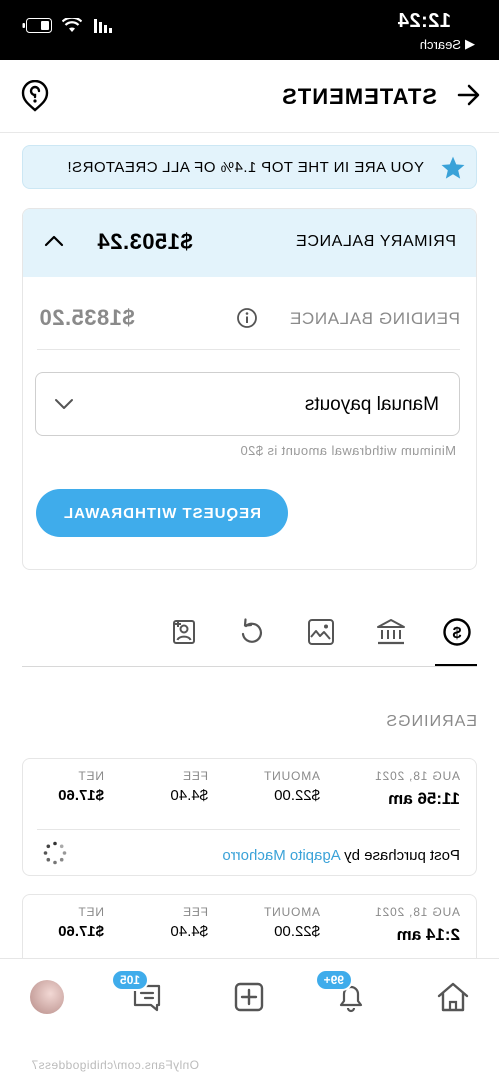 The width and height of the screenshot is (499, 1080). What do you see at coordinates (431, 721) in the screenshot?
I see `section-title: EARNINGS` at bounding box center [431, 721].